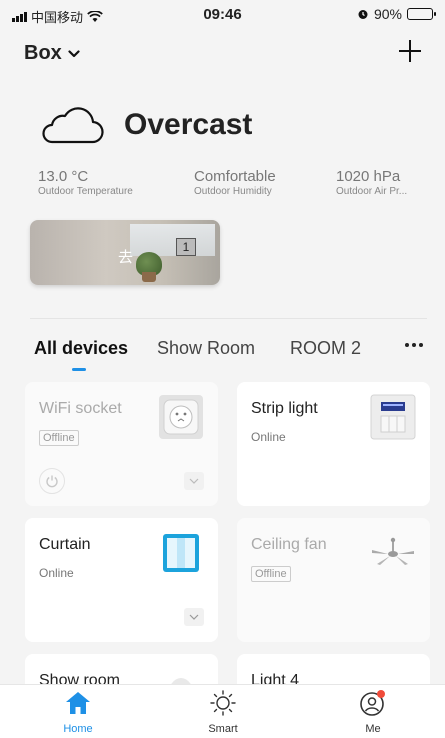 This screenshot has height=738, width=445. I want to click on bottom-nav: Home Smart Me, so click(222, 711).